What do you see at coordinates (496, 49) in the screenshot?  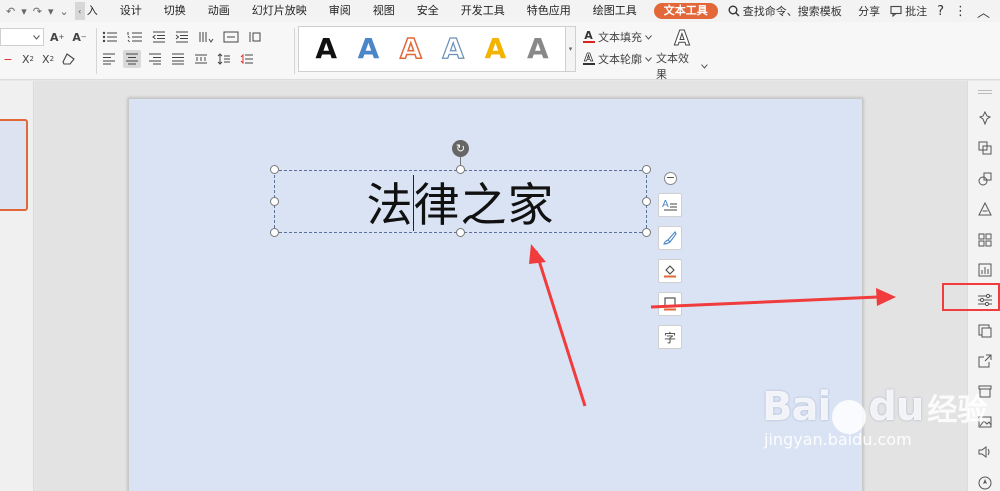 I see `wordart-style-yellow: A` at bounding box center [496, 49].